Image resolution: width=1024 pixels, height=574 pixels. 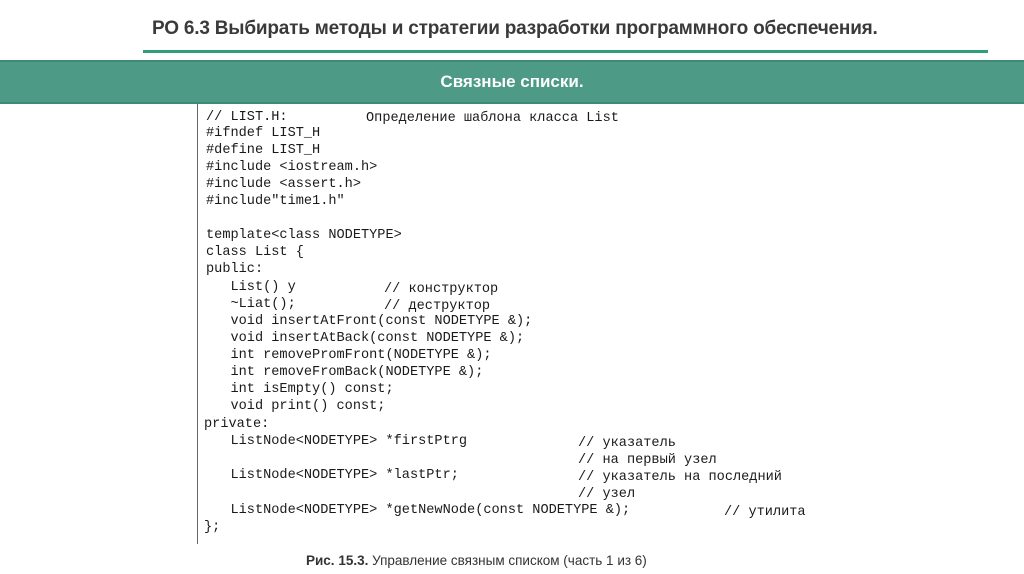 What do you see at coordinates (437, 306) in the screenshot?
I see `code-comment: // деструктор` at bounding box center [437, 306].